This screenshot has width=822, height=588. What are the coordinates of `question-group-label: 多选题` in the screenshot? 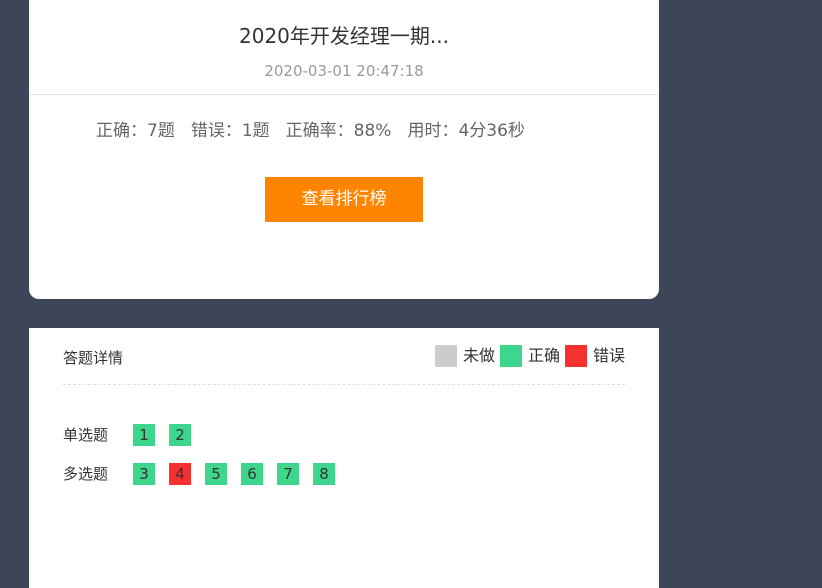 It's located at (86, 474).